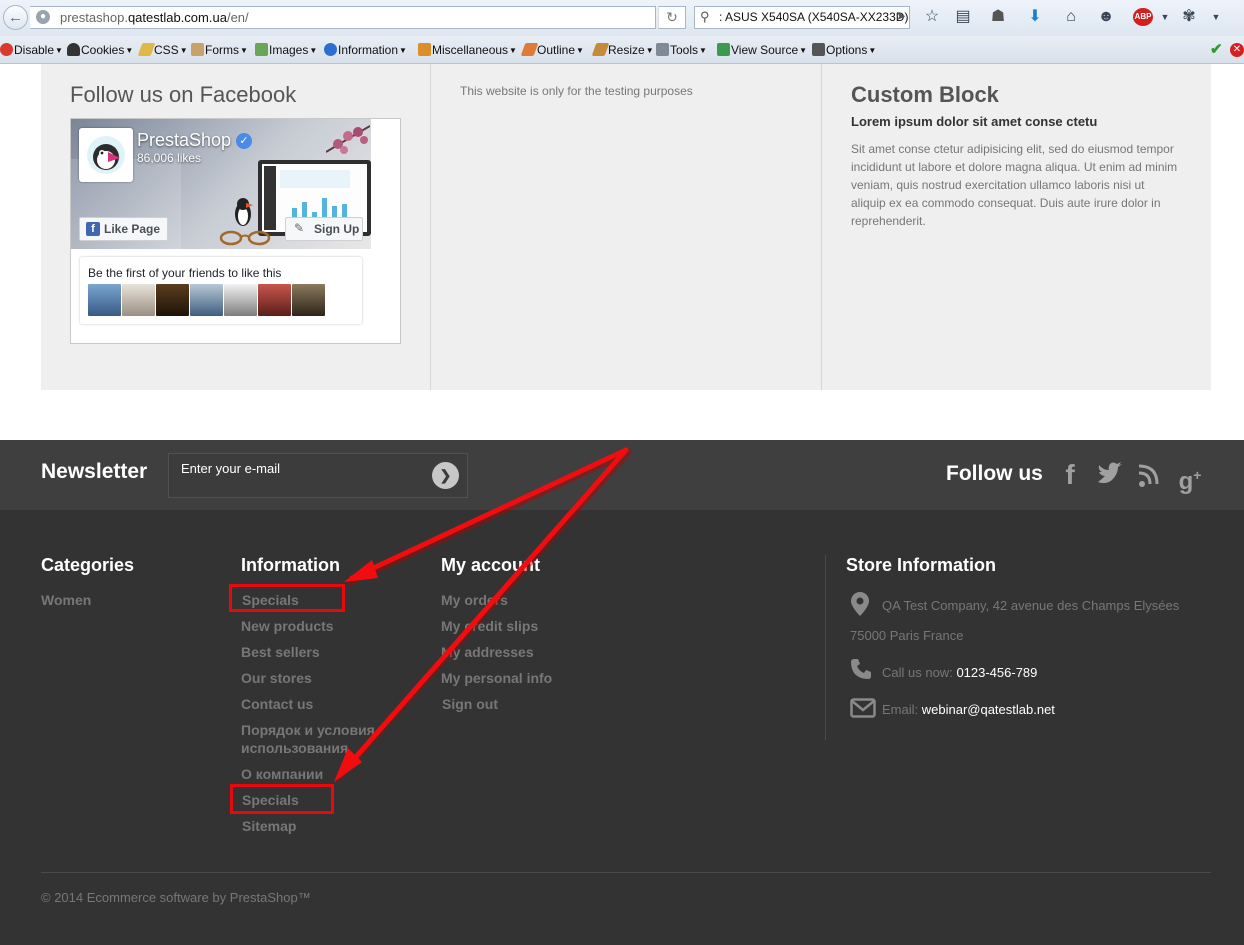 This screenshot has height=945, width=1244. Describe the element at coordinates (662, 49) in the screenshot. I see `tools-icon` at that location.